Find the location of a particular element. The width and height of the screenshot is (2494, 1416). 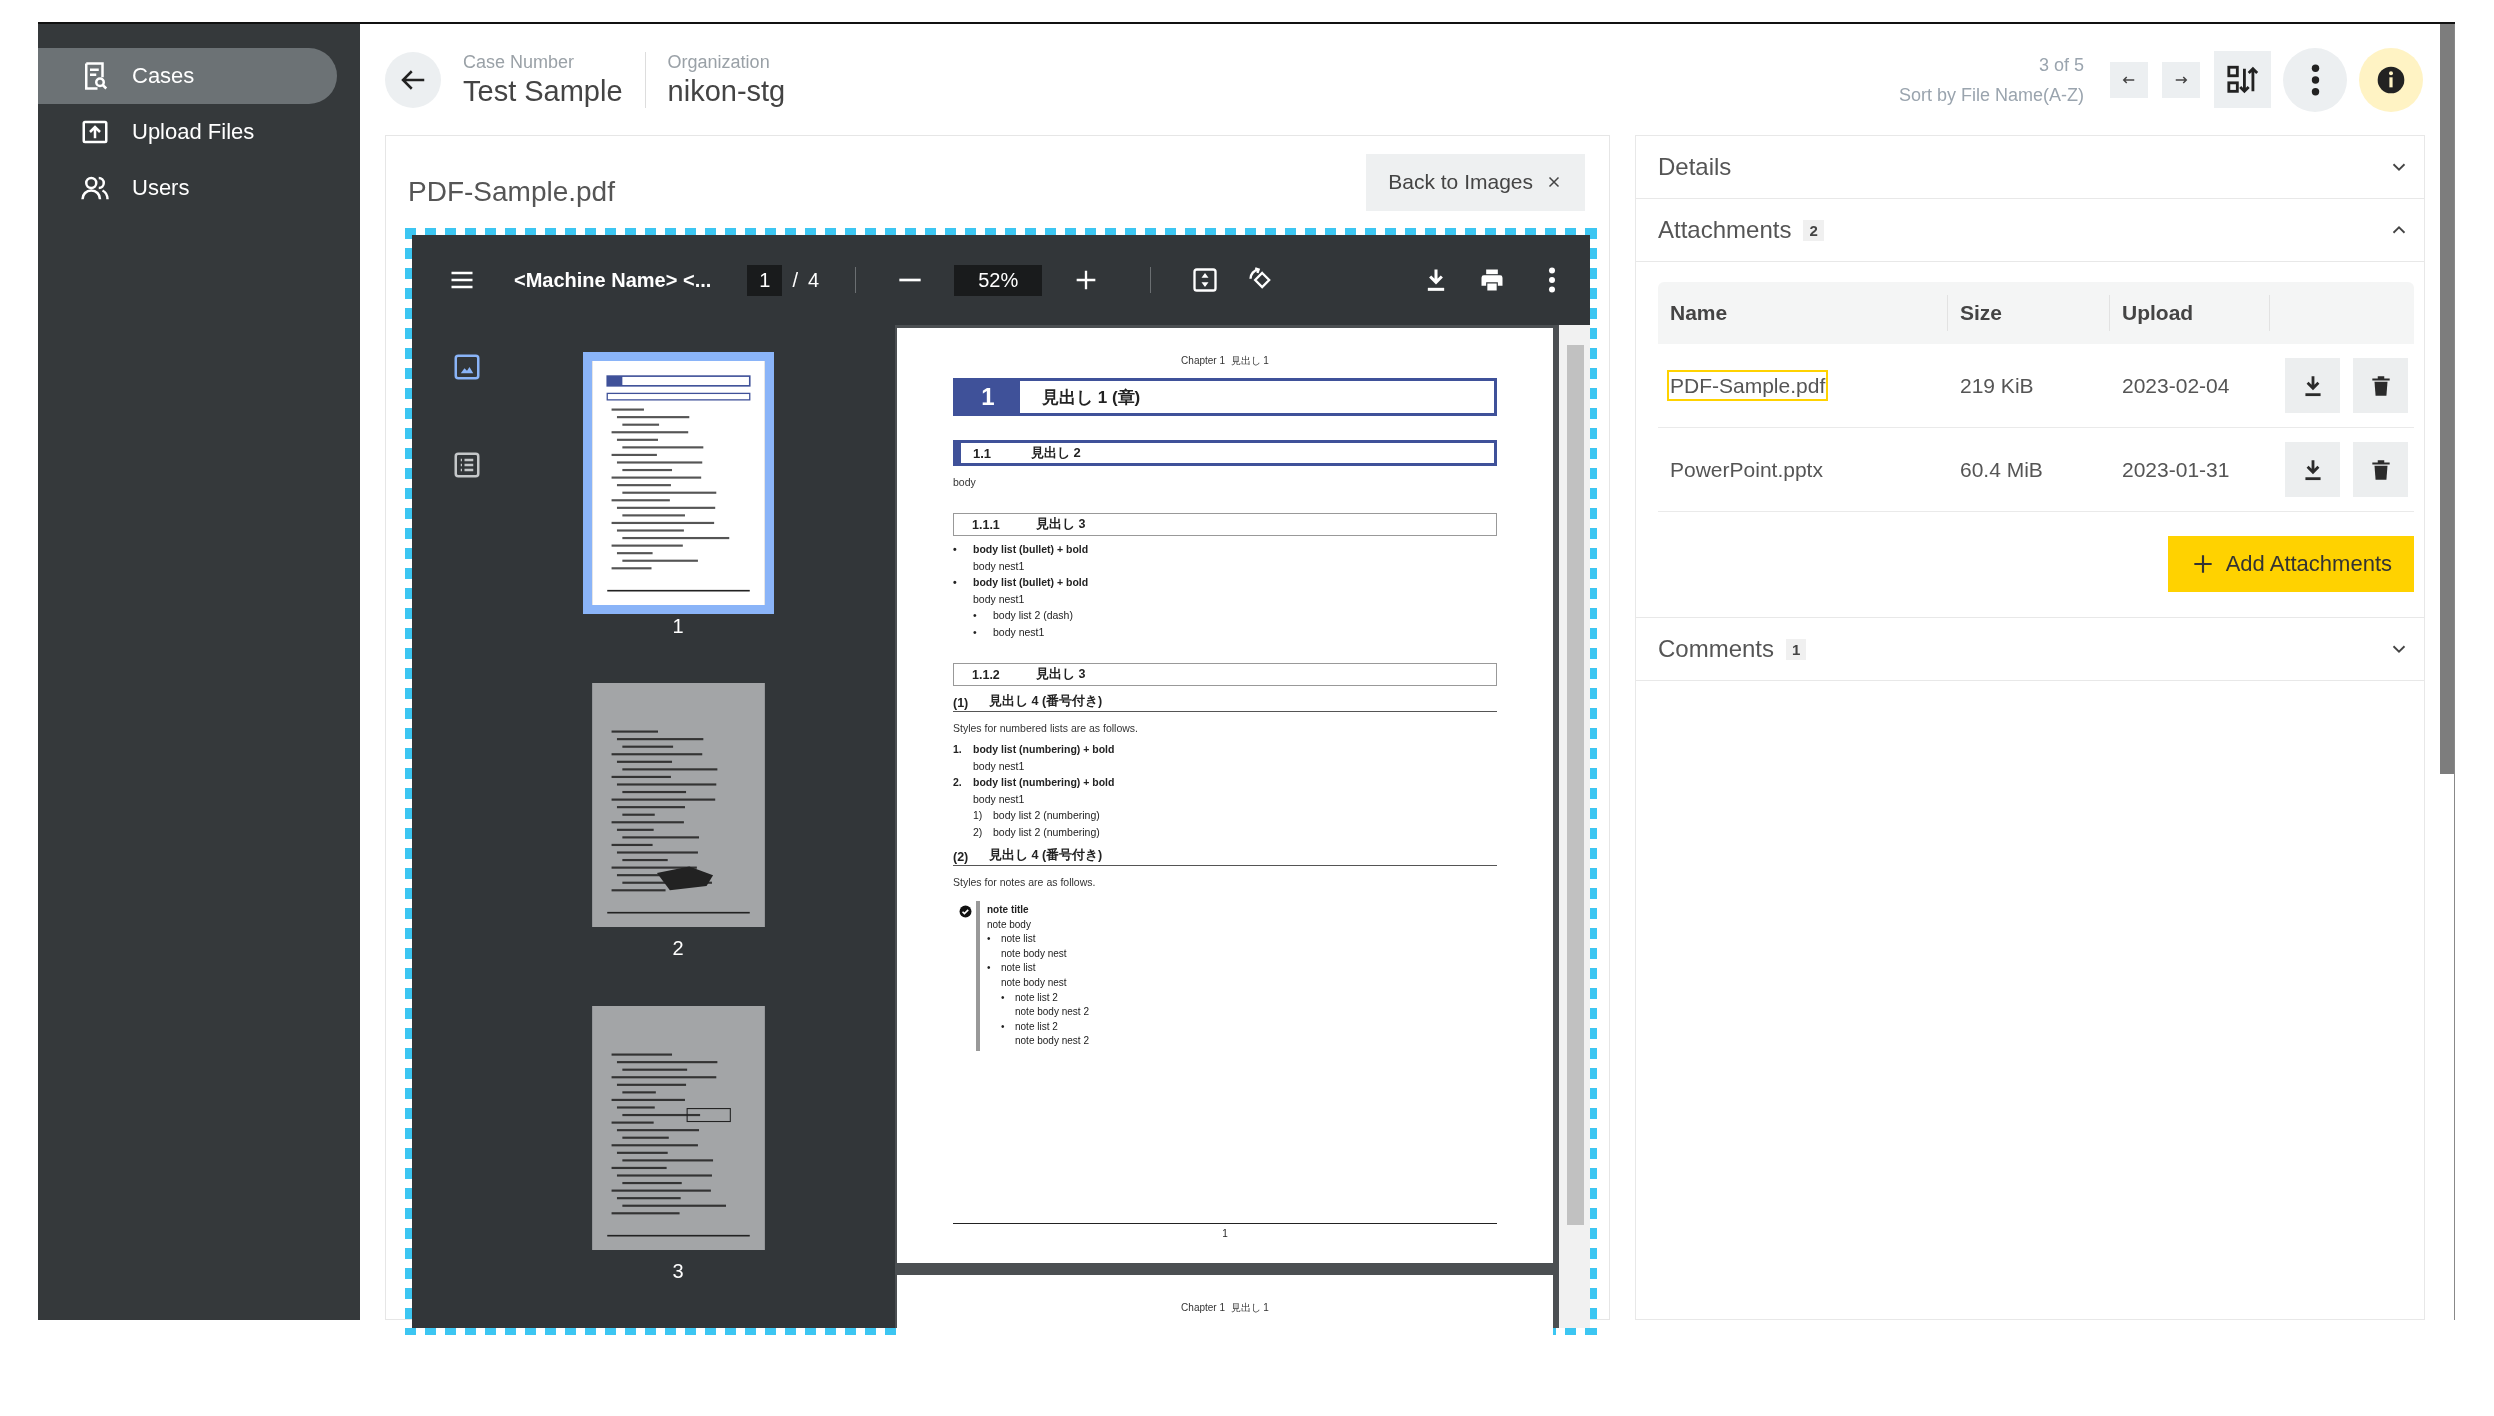

list-text: body list 2 (dash) is located at coordinates (1033, 615).